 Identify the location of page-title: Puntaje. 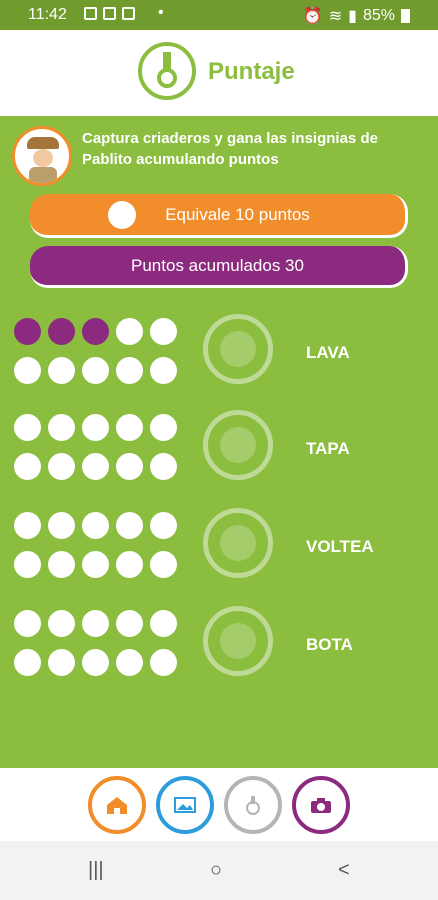
(251, 71).